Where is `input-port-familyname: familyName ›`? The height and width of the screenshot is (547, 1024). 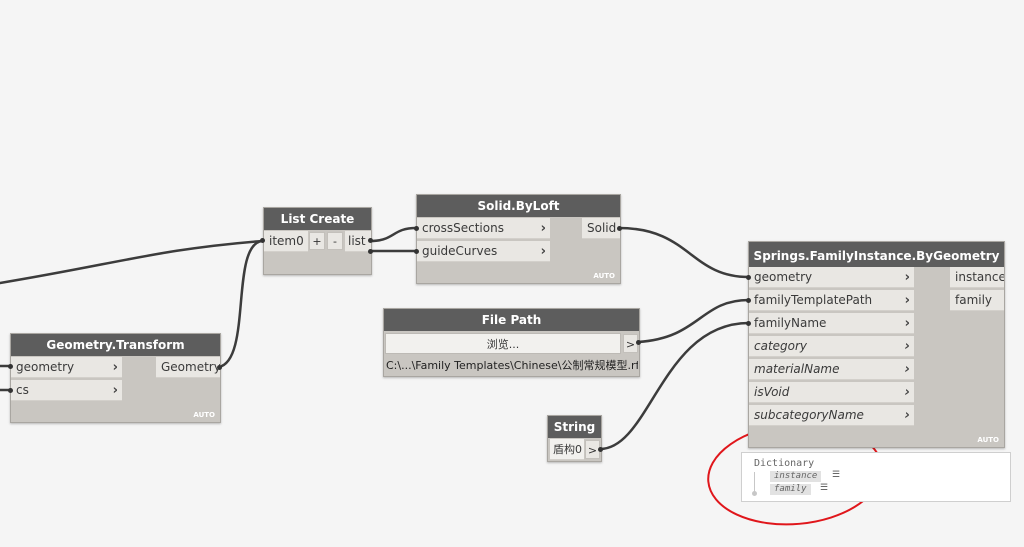
input-port-familyname: familyName › is located at coordinates (831, 323).